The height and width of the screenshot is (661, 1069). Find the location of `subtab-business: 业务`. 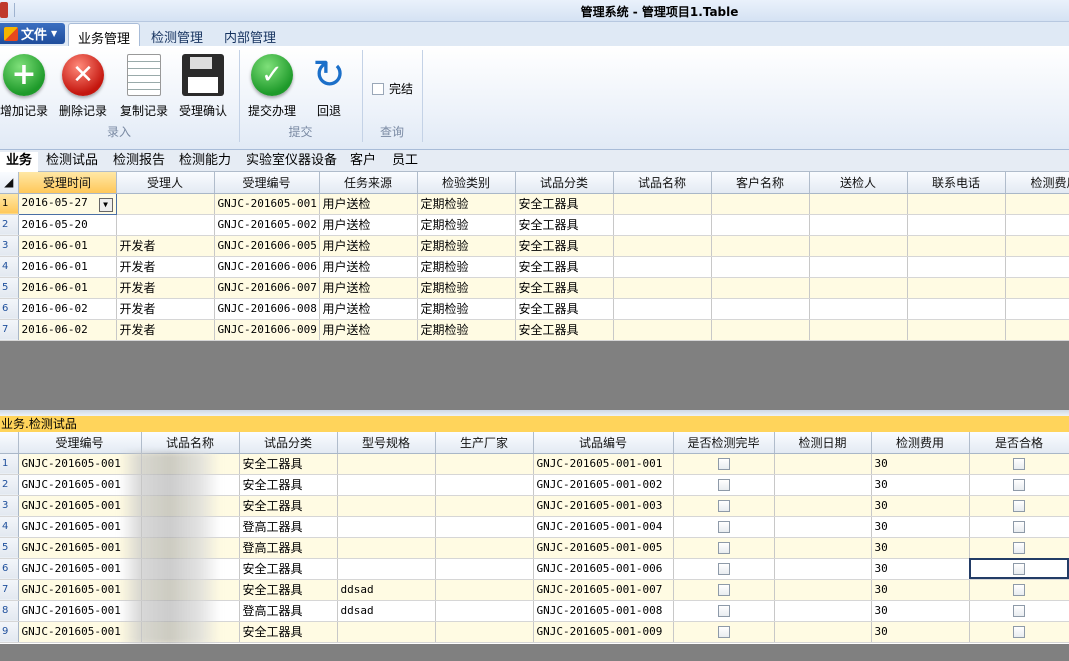

subtab-business: 业务 is located at coordinates (19, 162).